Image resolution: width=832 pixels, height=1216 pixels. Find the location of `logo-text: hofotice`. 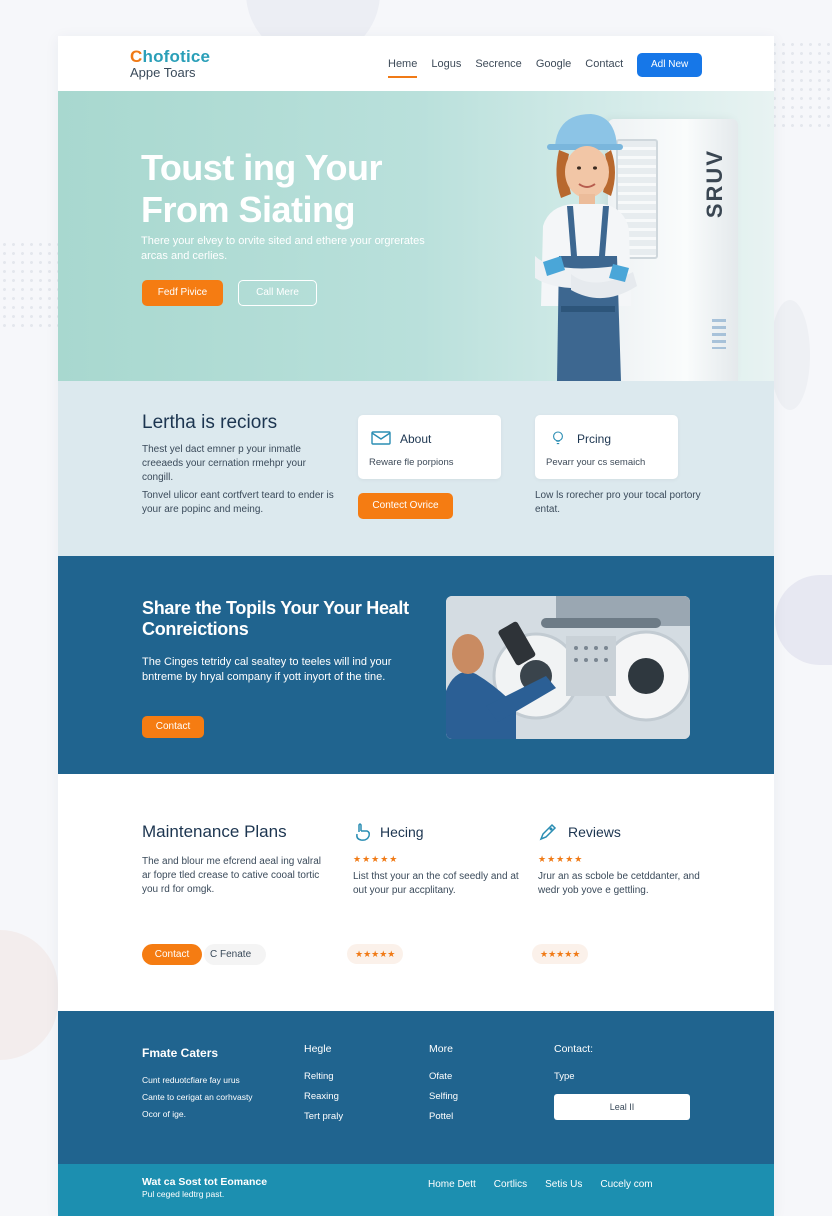

logo-text: hofotice is located at coordinates (176, 56).